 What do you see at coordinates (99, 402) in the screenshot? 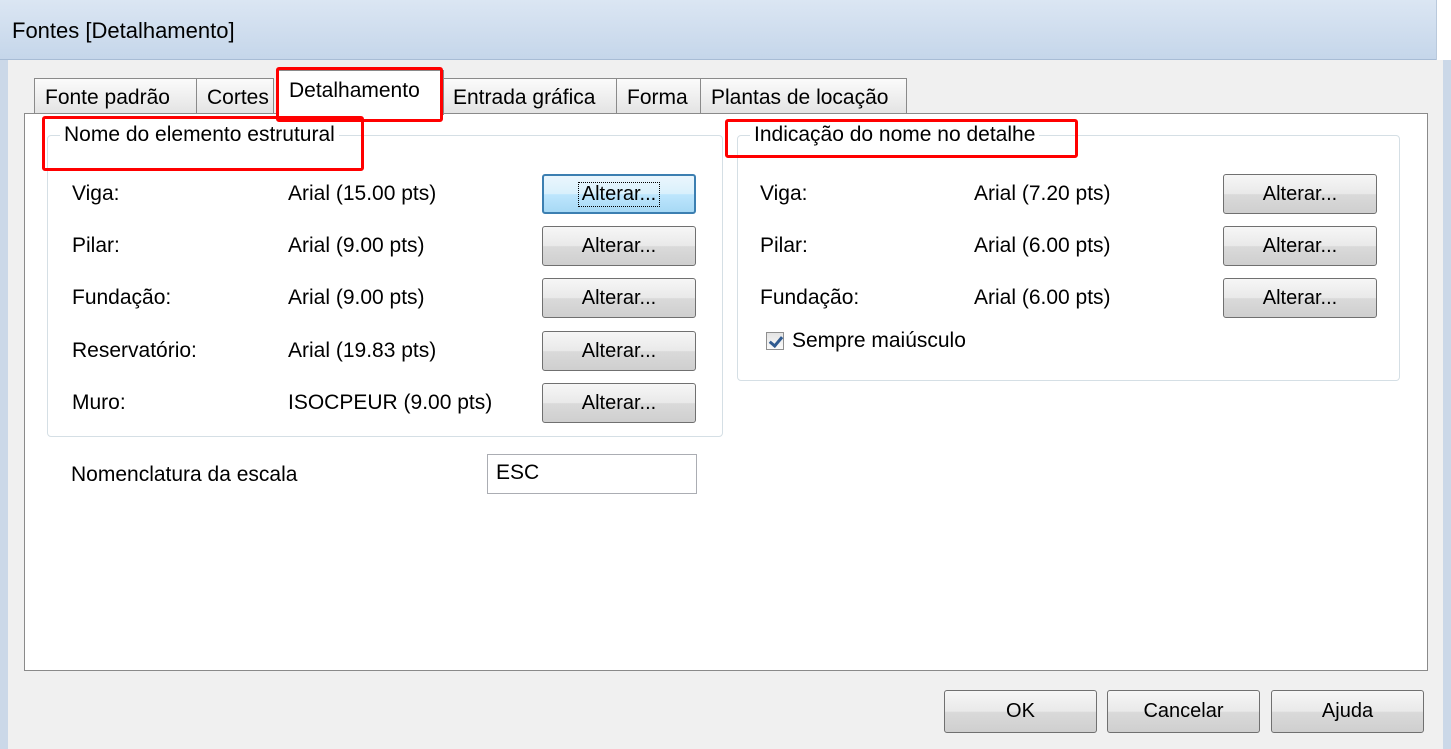
I see `label-muro: Muro:` at bounding box center [99, 402].